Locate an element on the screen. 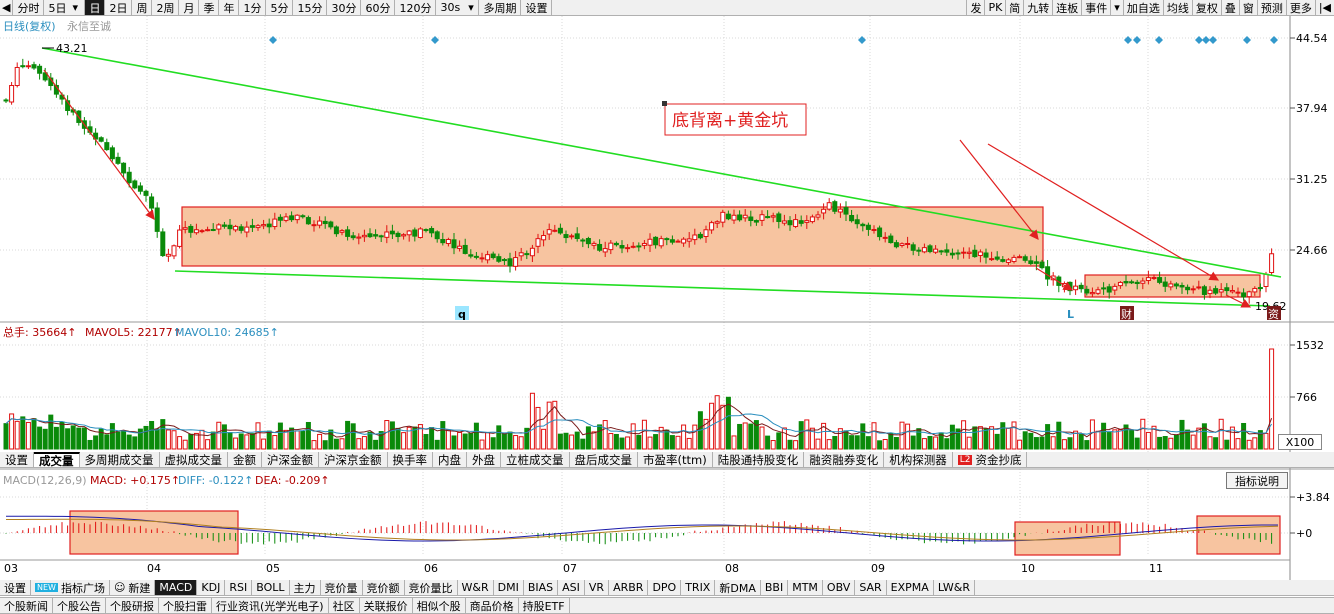  indicator-tab: 虚拟成交量 is located at coordinates (194, 459).